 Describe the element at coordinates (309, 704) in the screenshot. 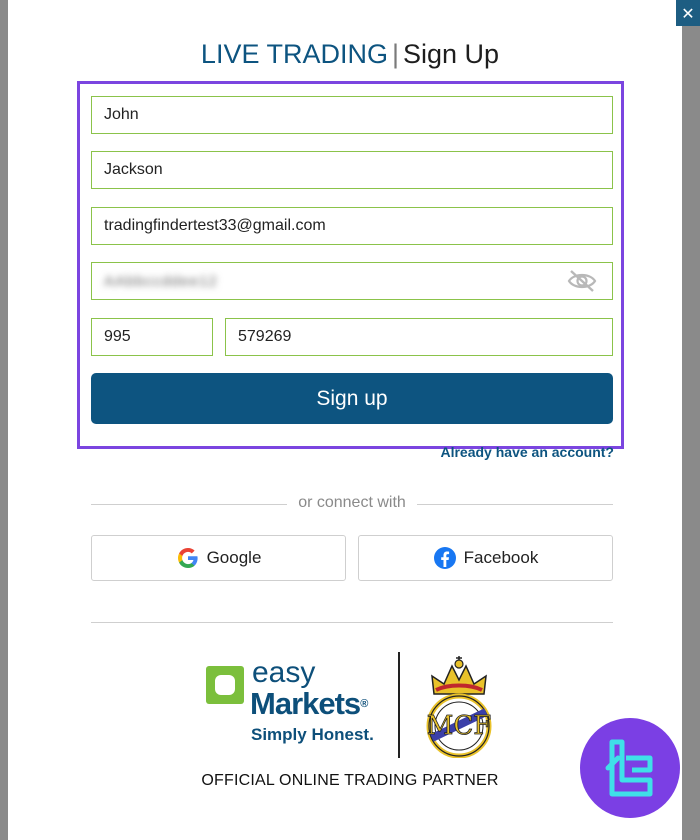

I see `brand-markets-text: Markets®` at that location.